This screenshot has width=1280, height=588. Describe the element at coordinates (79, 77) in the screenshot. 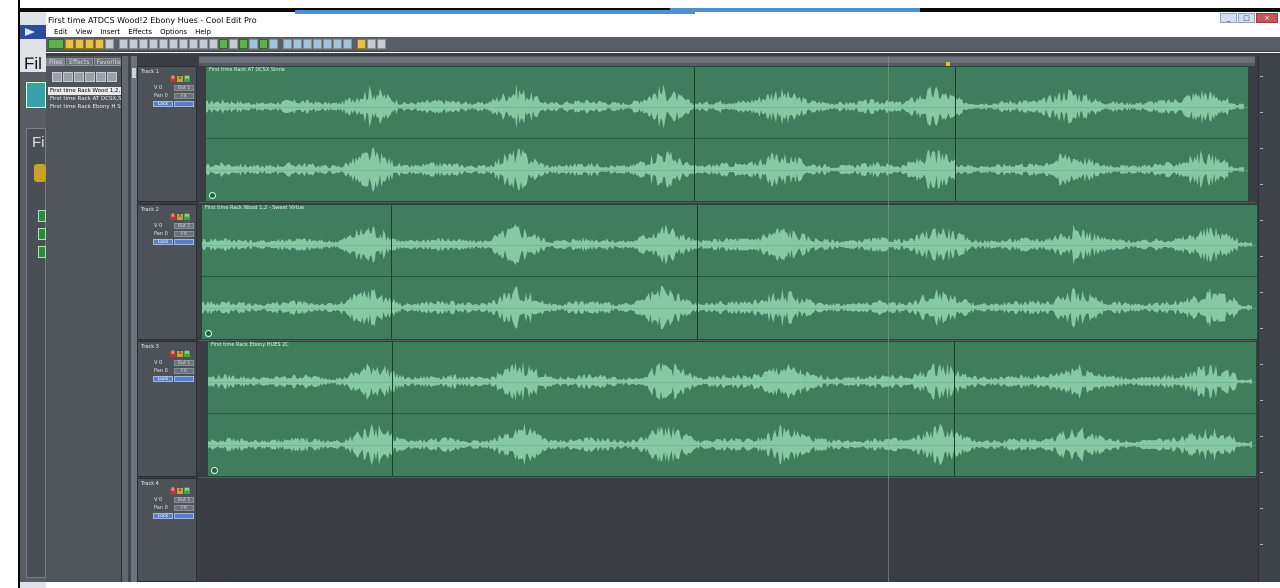

I see `insert-icon` at that location.